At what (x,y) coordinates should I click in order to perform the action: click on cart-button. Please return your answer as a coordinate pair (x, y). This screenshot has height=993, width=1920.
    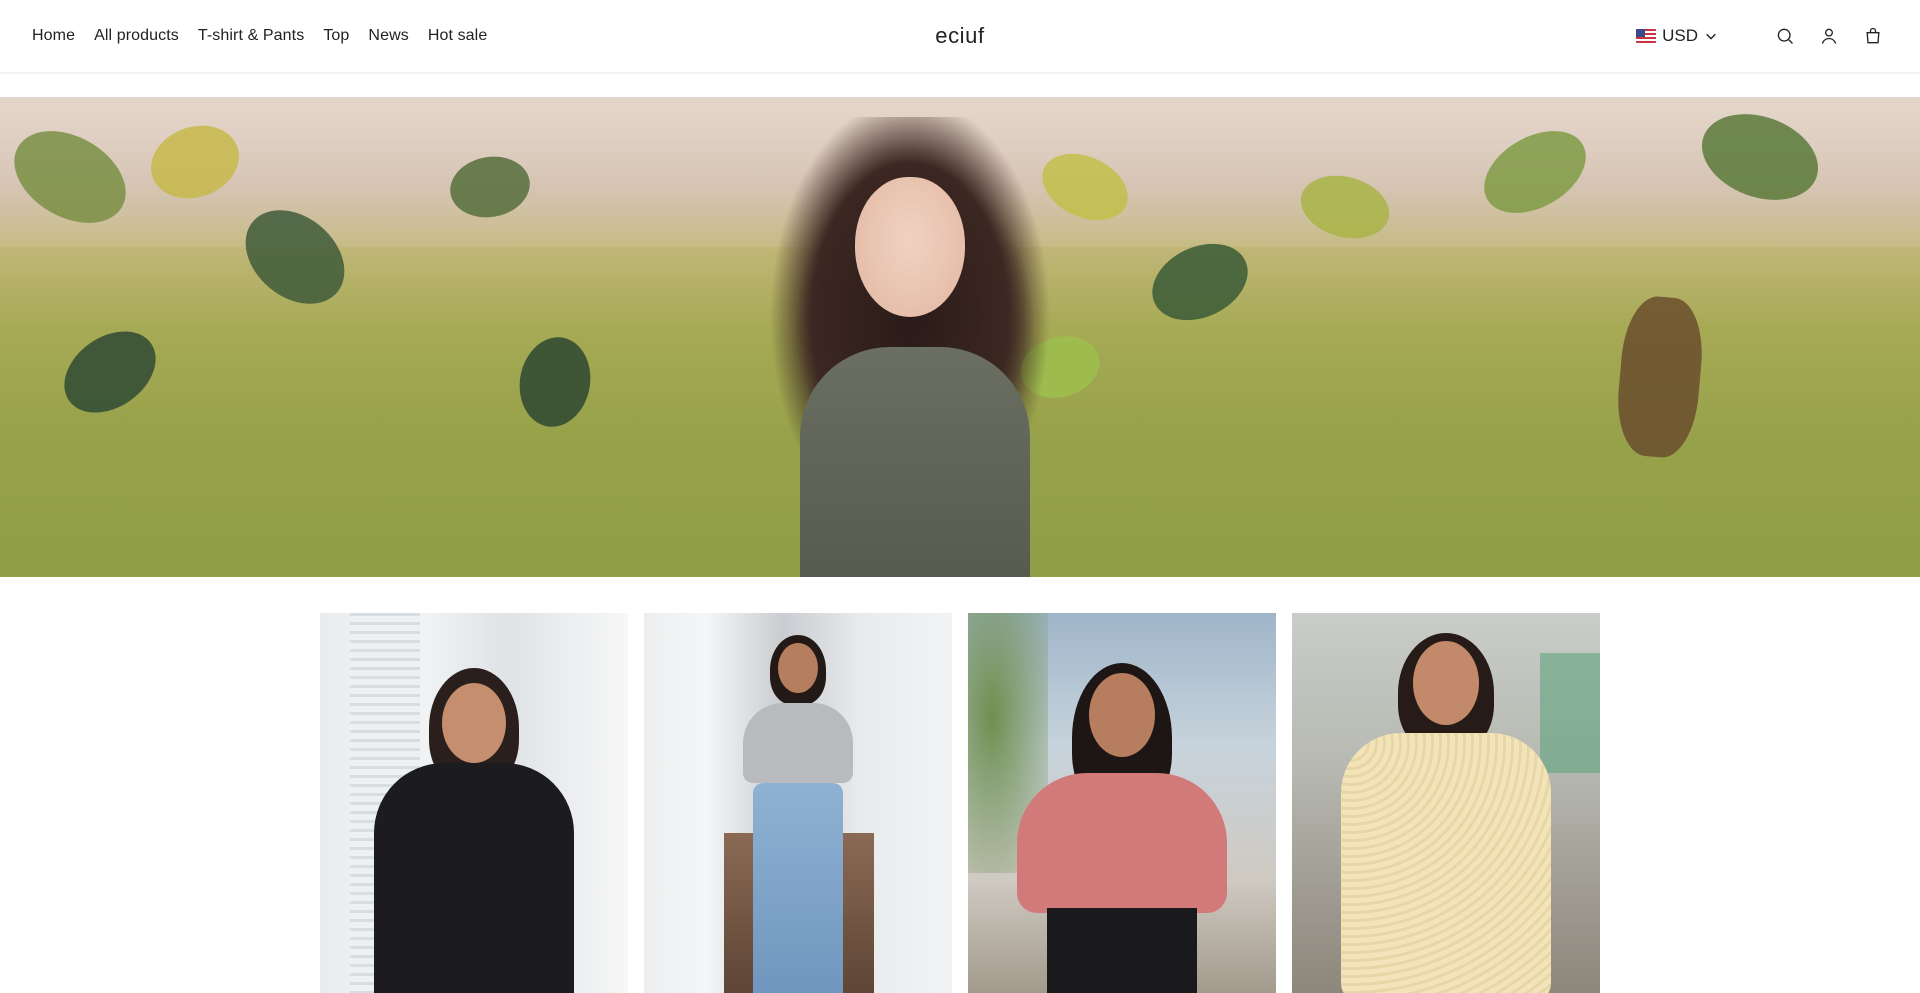
    Looking at the image, I should click on (1873, 36).